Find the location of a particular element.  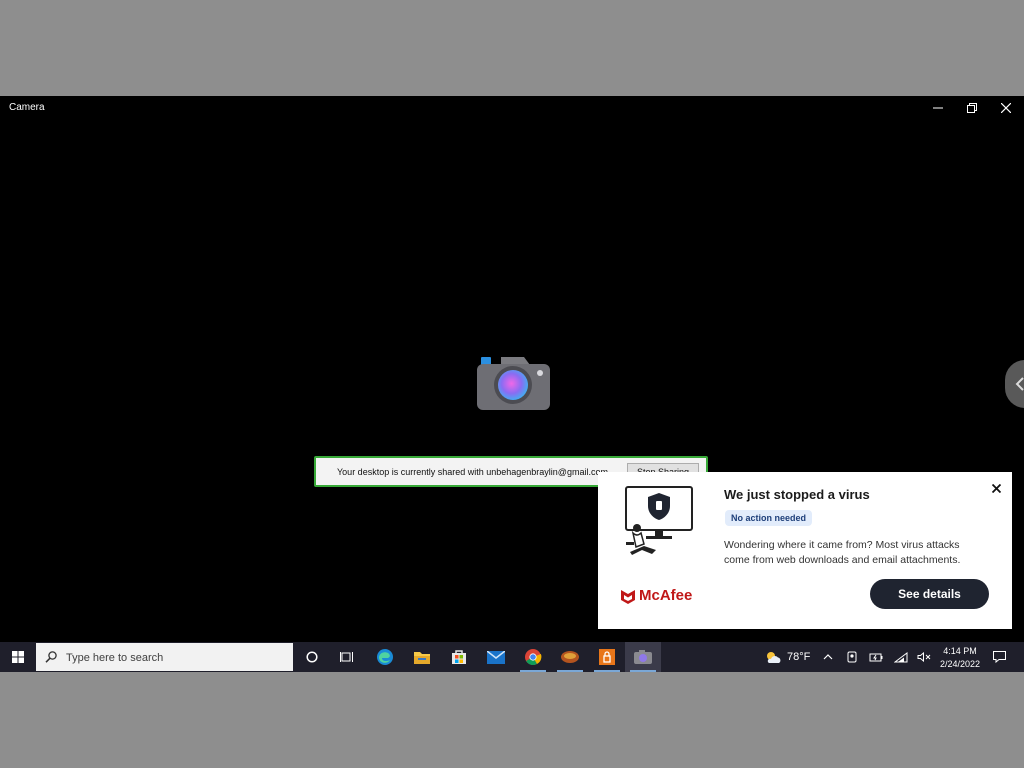

mcafee-logo: McAfee is located at coordinates (656, 595).